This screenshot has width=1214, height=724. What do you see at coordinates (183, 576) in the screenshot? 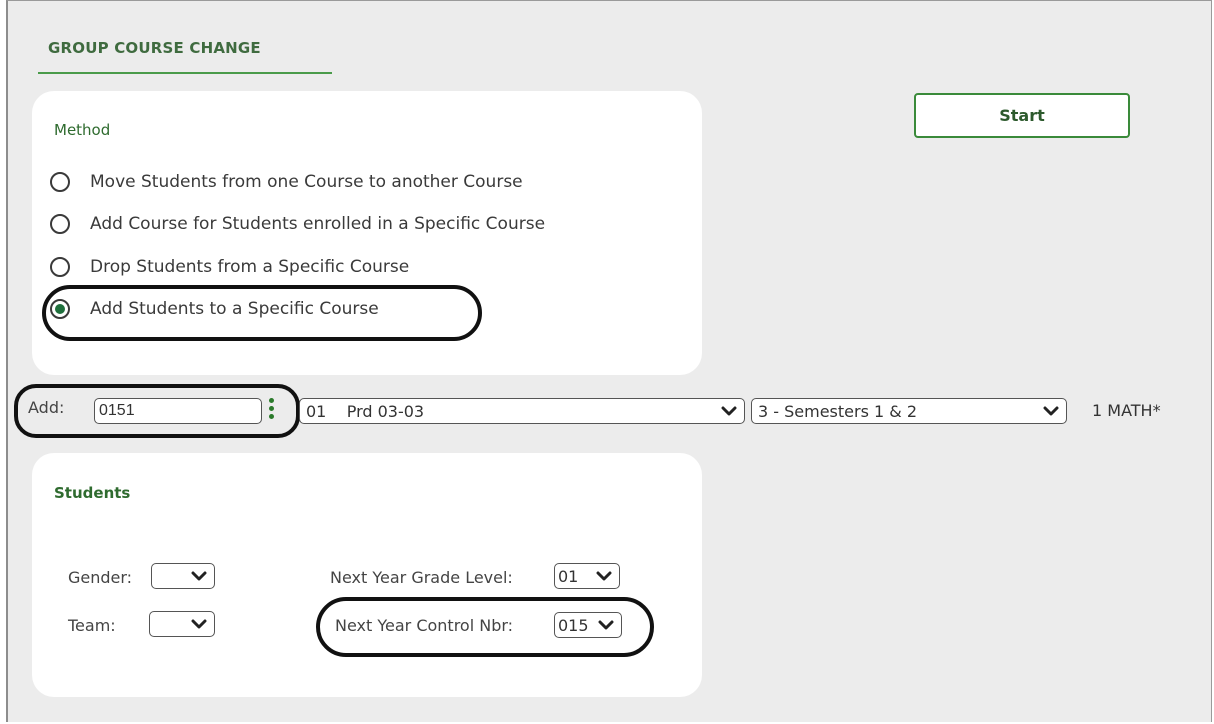
I see `gender-select` at bounding box center [183, 576].